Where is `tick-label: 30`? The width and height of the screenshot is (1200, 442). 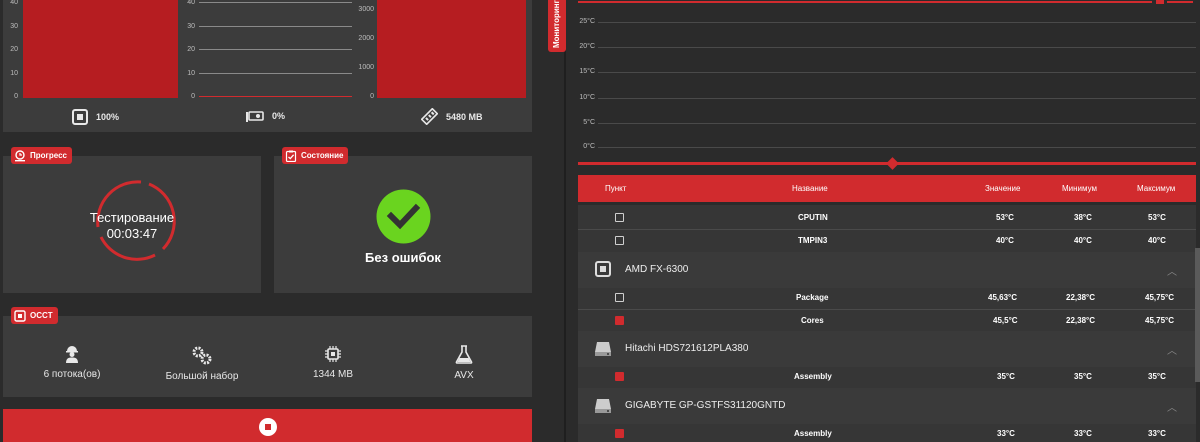
tick-label: 30 is located at coordinates (191, 26).